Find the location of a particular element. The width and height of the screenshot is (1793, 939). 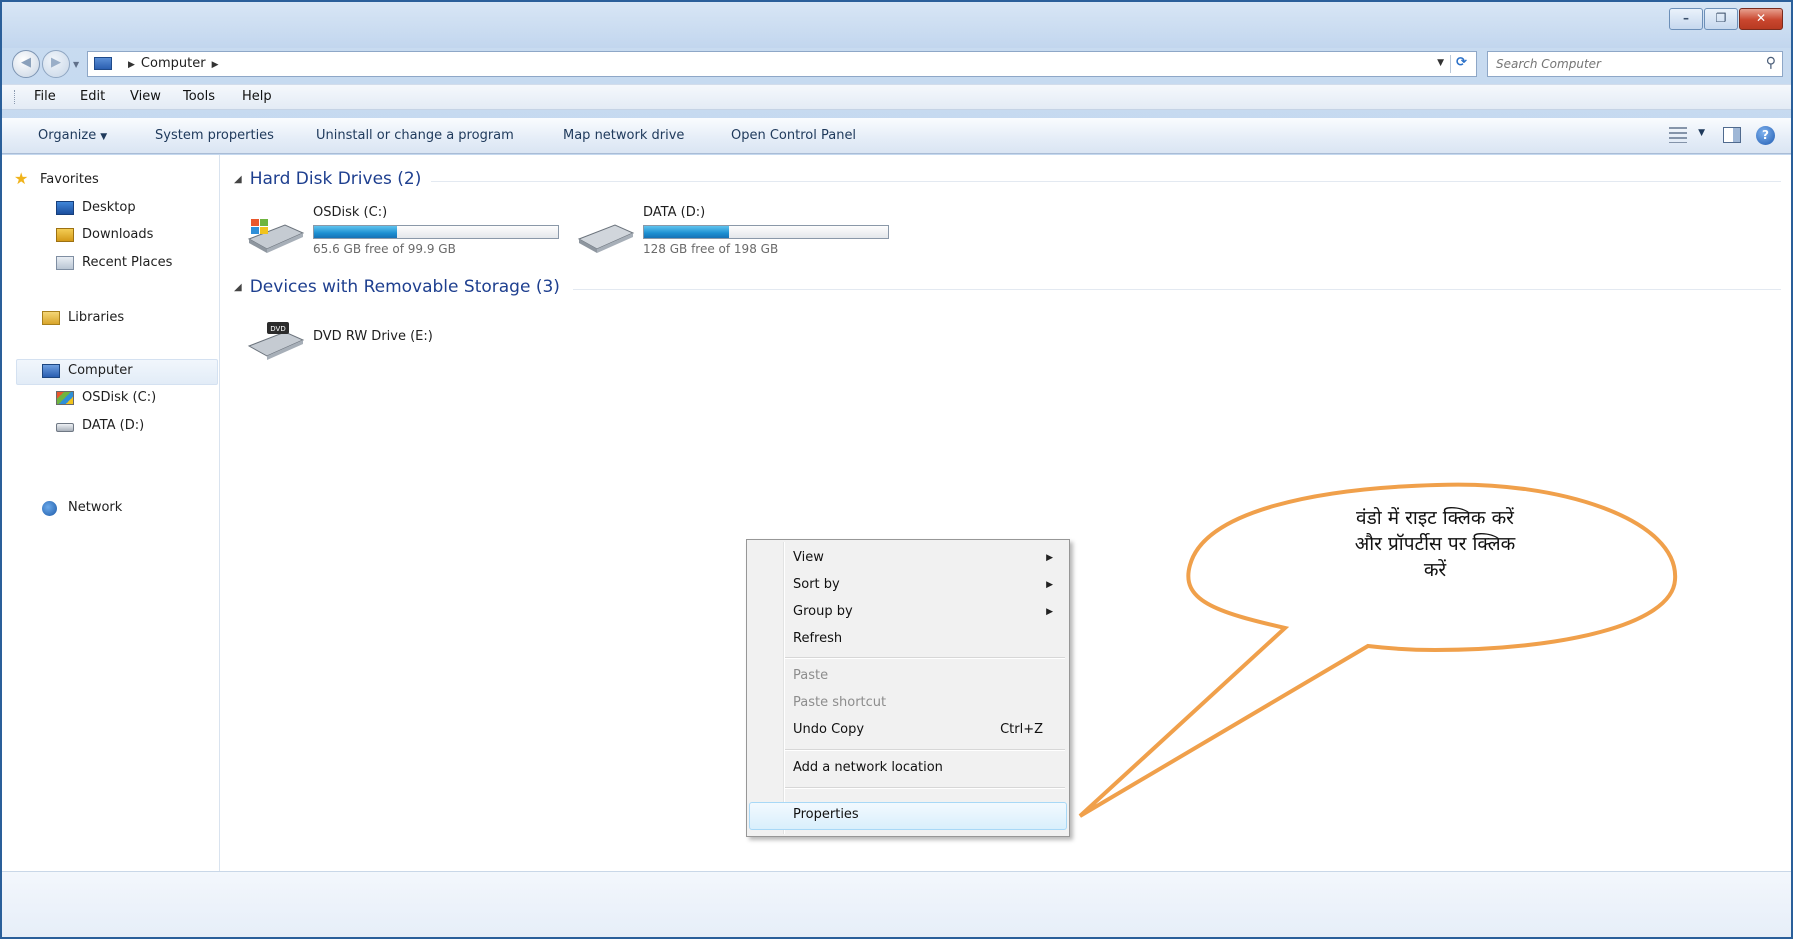

menu-file: File is located at coordinates (45, 96).